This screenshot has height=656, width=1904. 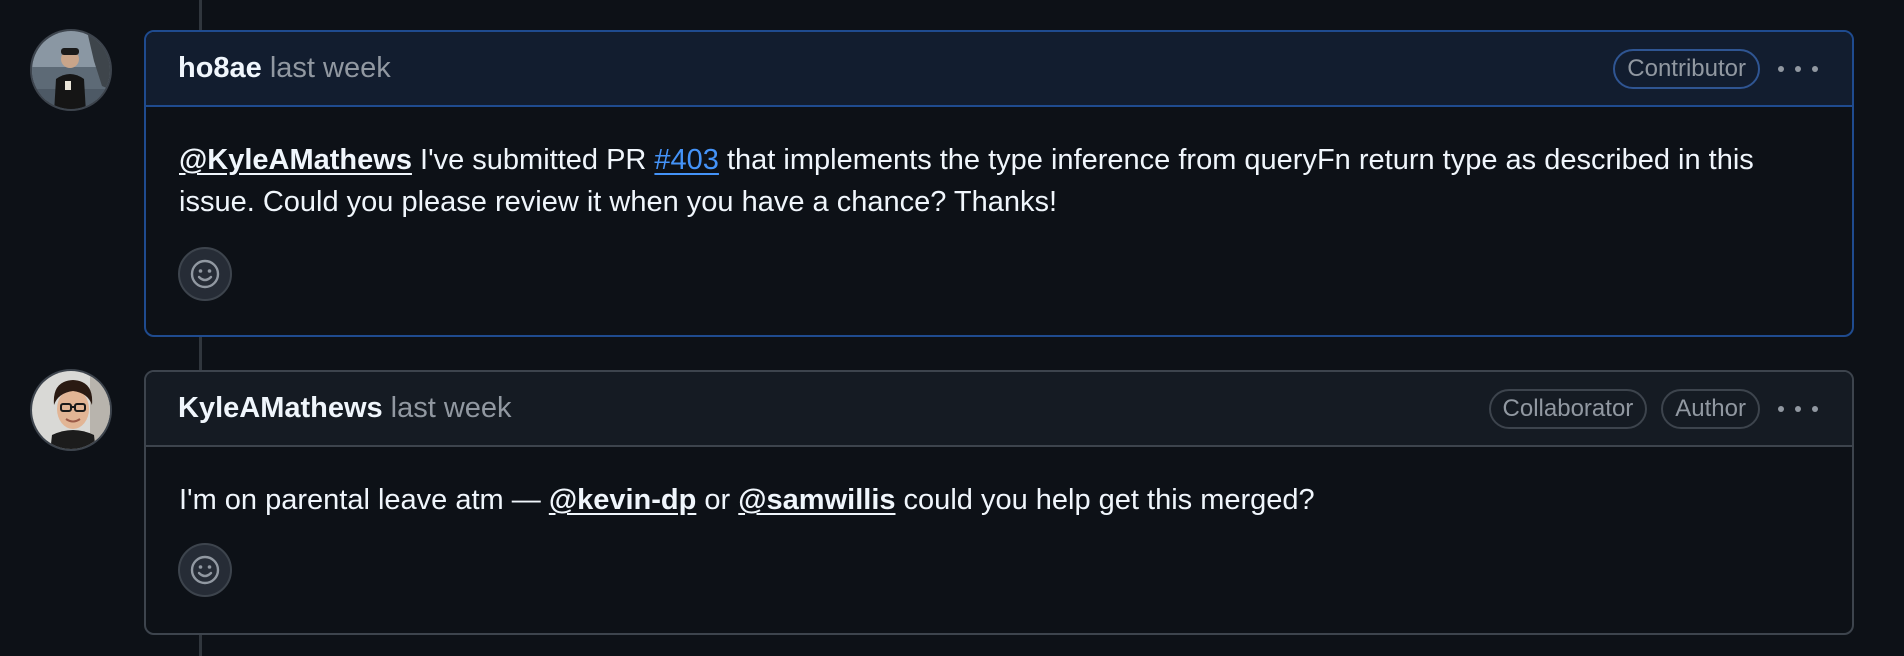 What do you see at coordinates (717, 500) in the screenshot?
I see `comment-text: or` at bounding box center [717, 500].